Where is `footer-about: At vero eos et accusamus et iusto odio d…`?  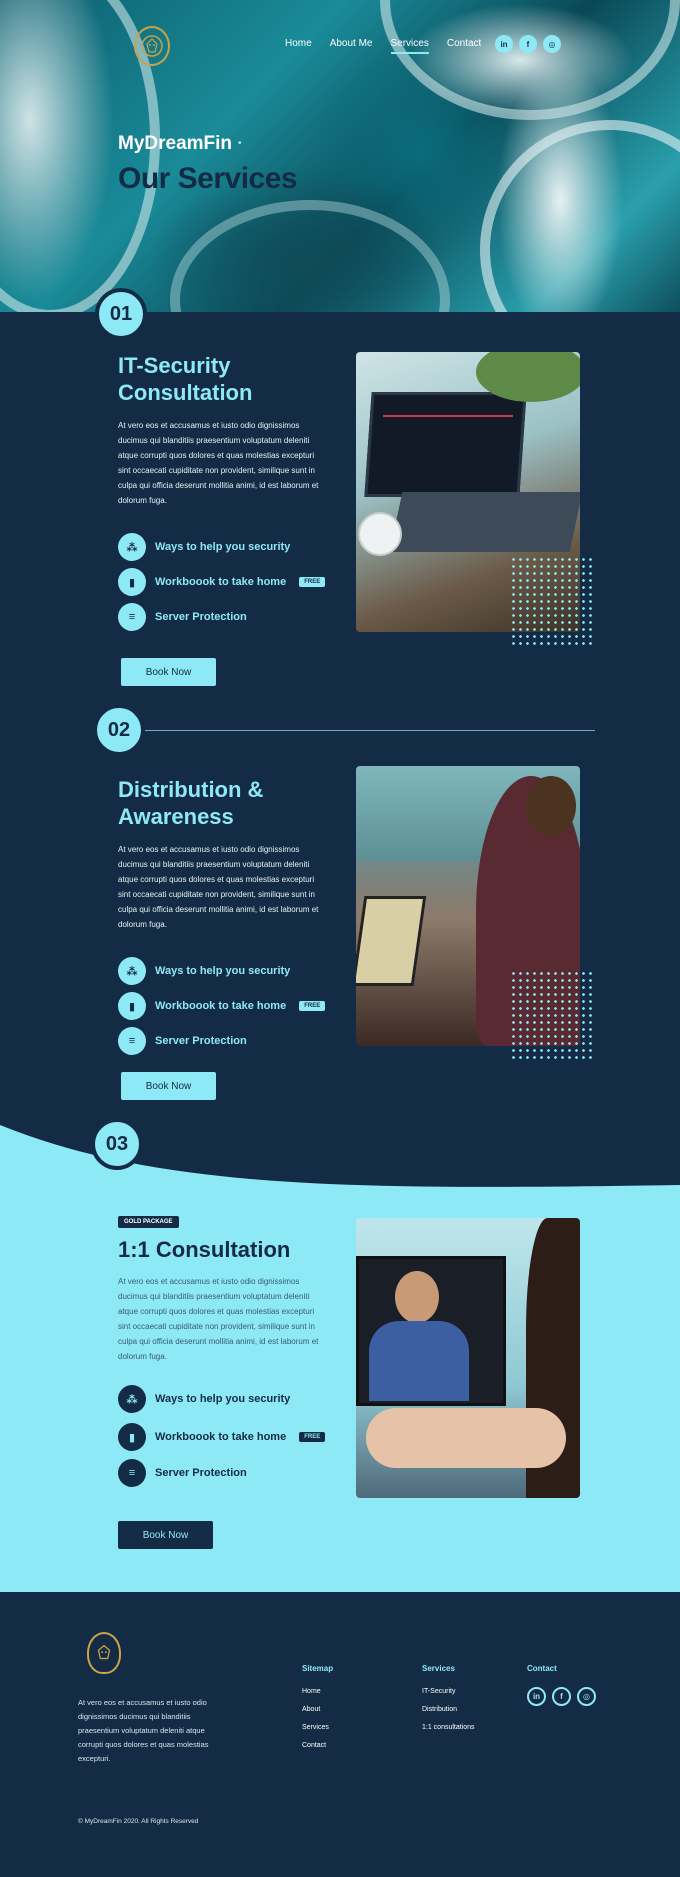
footer-about: At vero eos et accusamus et iusto odio d… is located at coordinates (143, 1730).